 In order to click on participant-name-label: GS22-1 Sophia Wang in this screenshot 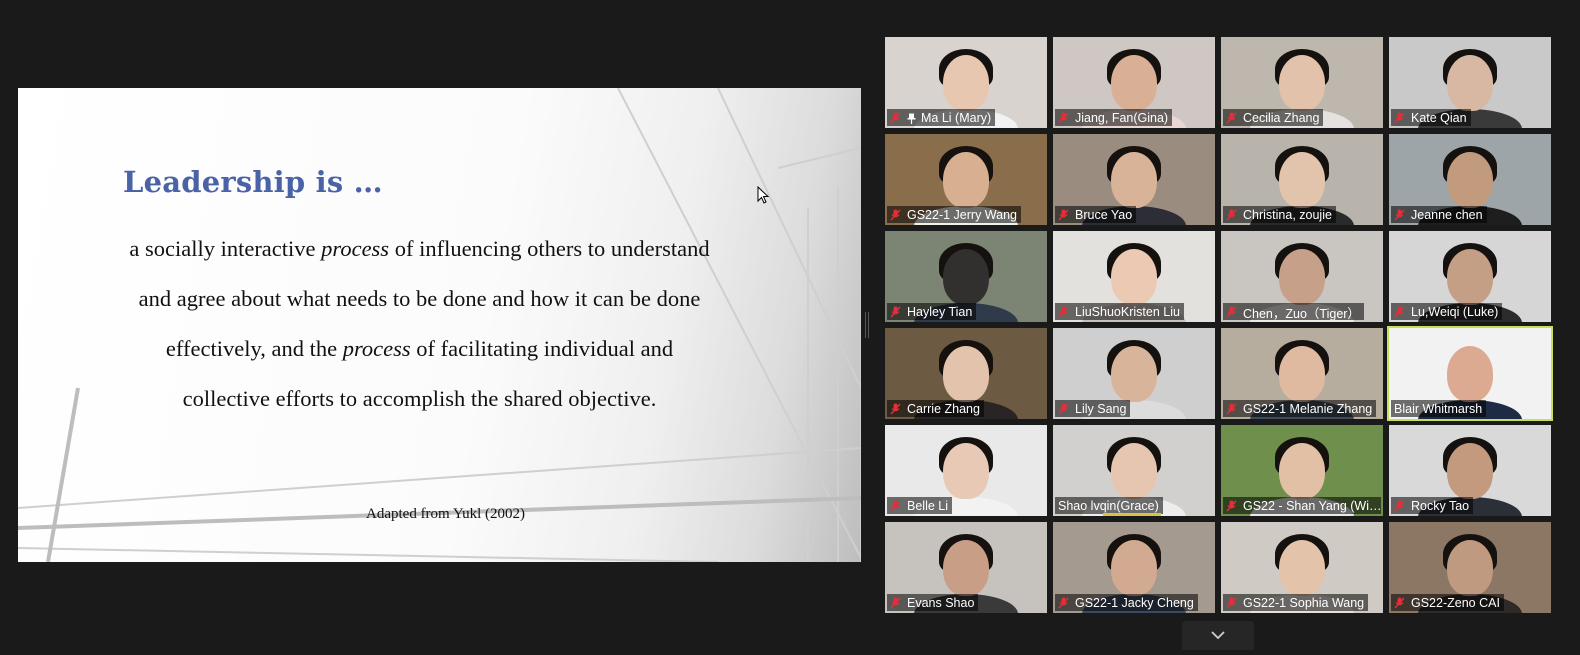, I will do `click(1296, 602)`.